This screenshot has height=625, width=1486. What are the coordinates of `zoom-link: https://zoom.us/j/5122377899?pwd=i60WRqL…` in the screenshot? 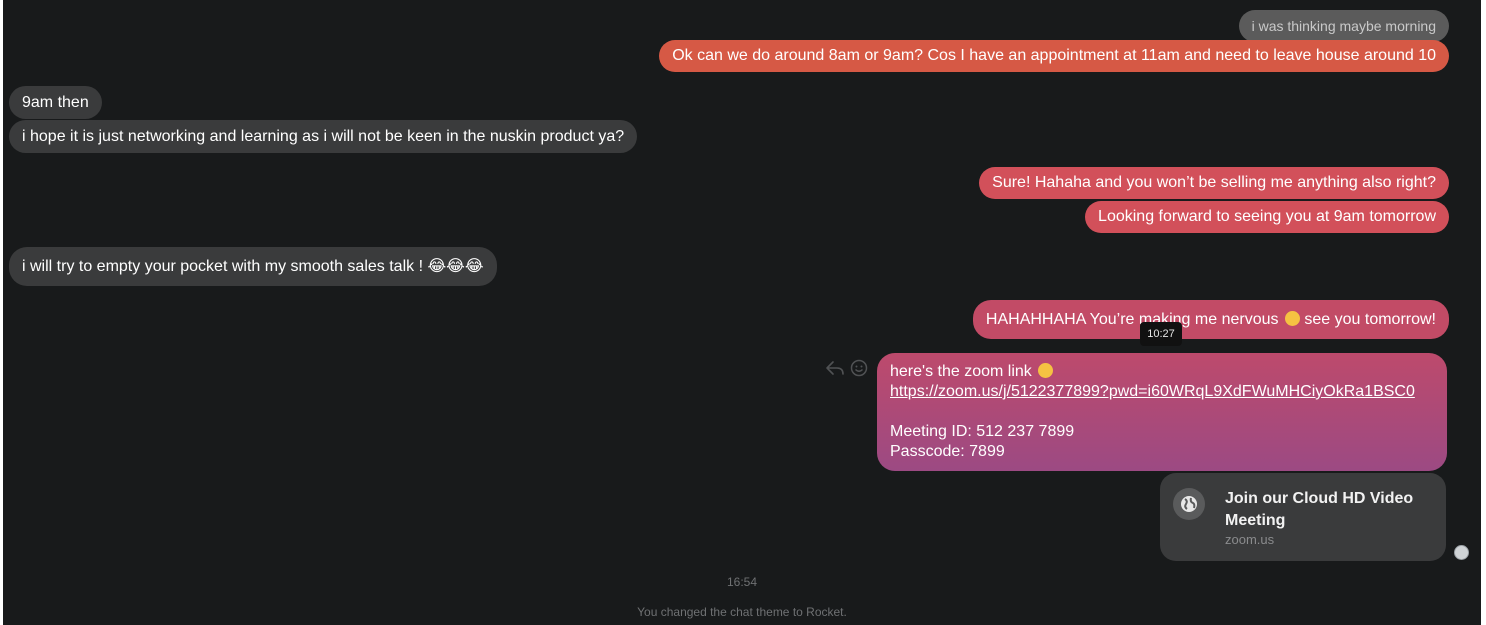 It's located at (1152, 391).